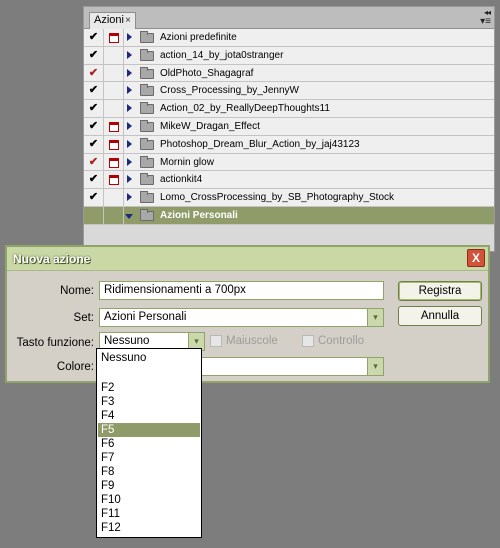  What do you see at coordinates (149, 458) in the screenshot?
I see `fkey-option: F7` at bounding box center [149, 458].